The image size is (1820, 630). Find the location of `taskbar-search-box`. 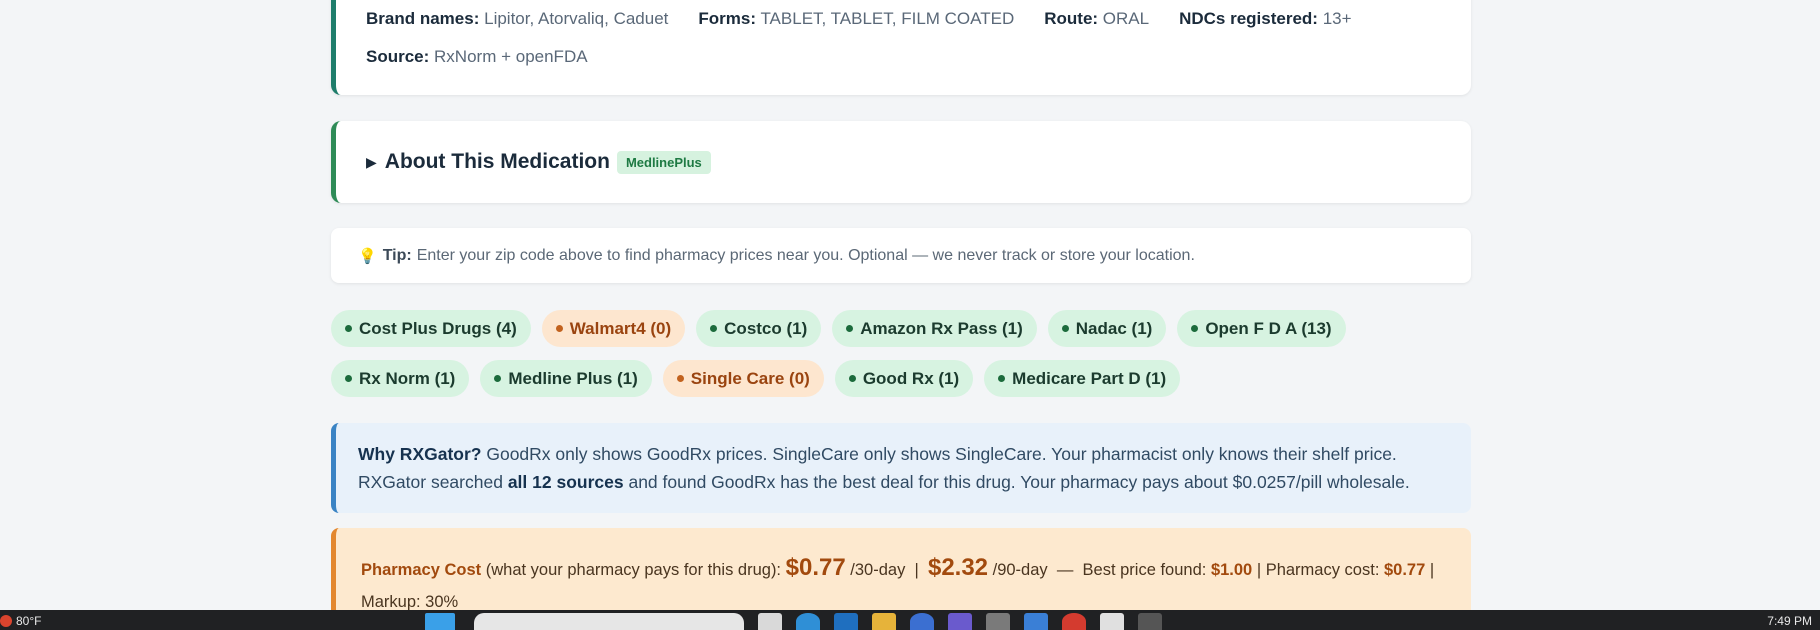

taskbar-search-box is located at coordinates (609, 621).